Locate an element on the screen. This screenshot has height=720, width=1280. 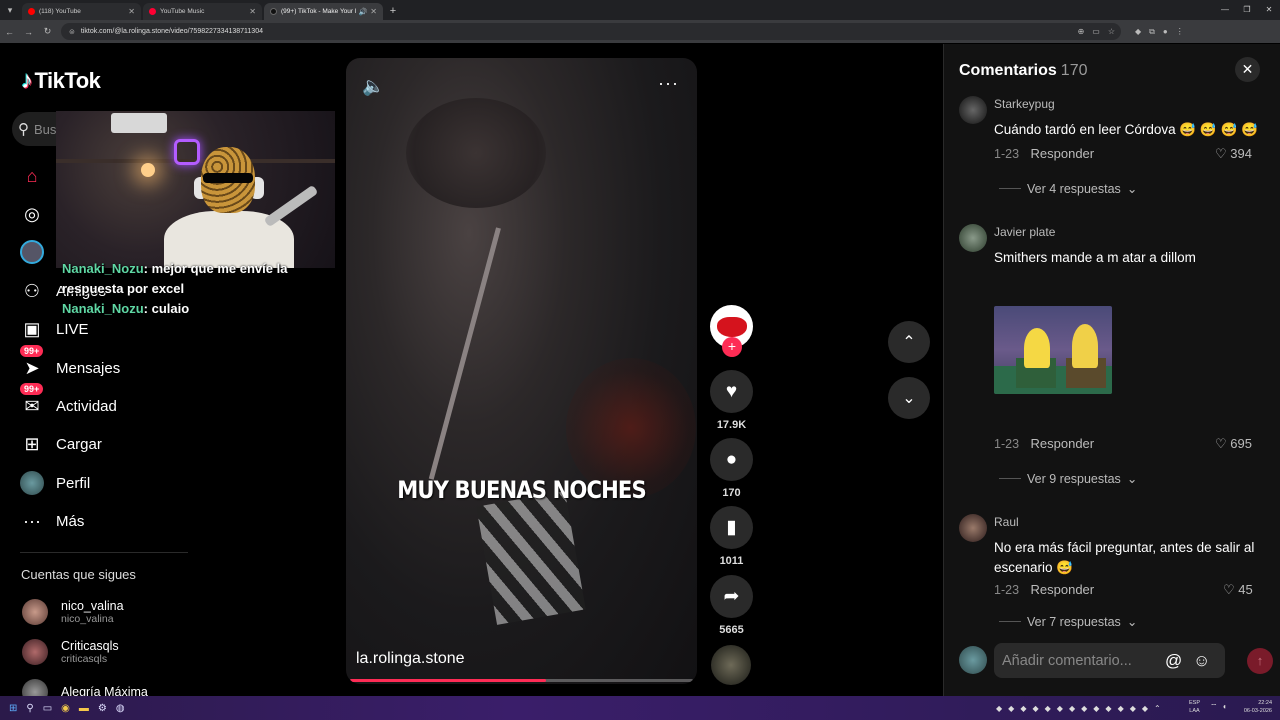
view-replies-button: Ver 4 respuestas ⌄ is located at coordinates (1068, 188).